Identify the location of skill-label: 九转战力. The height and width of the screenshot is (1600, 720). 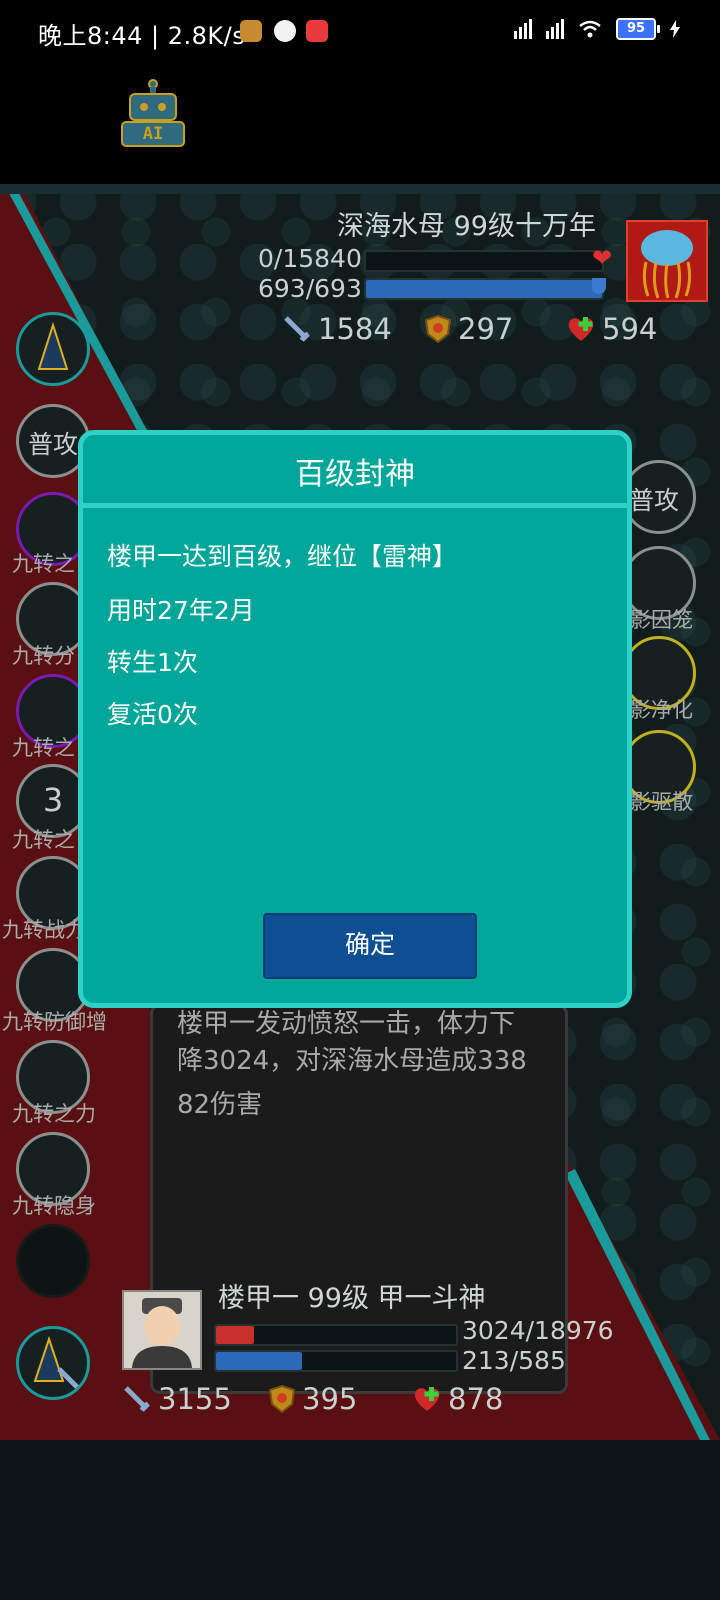
(44, 930).